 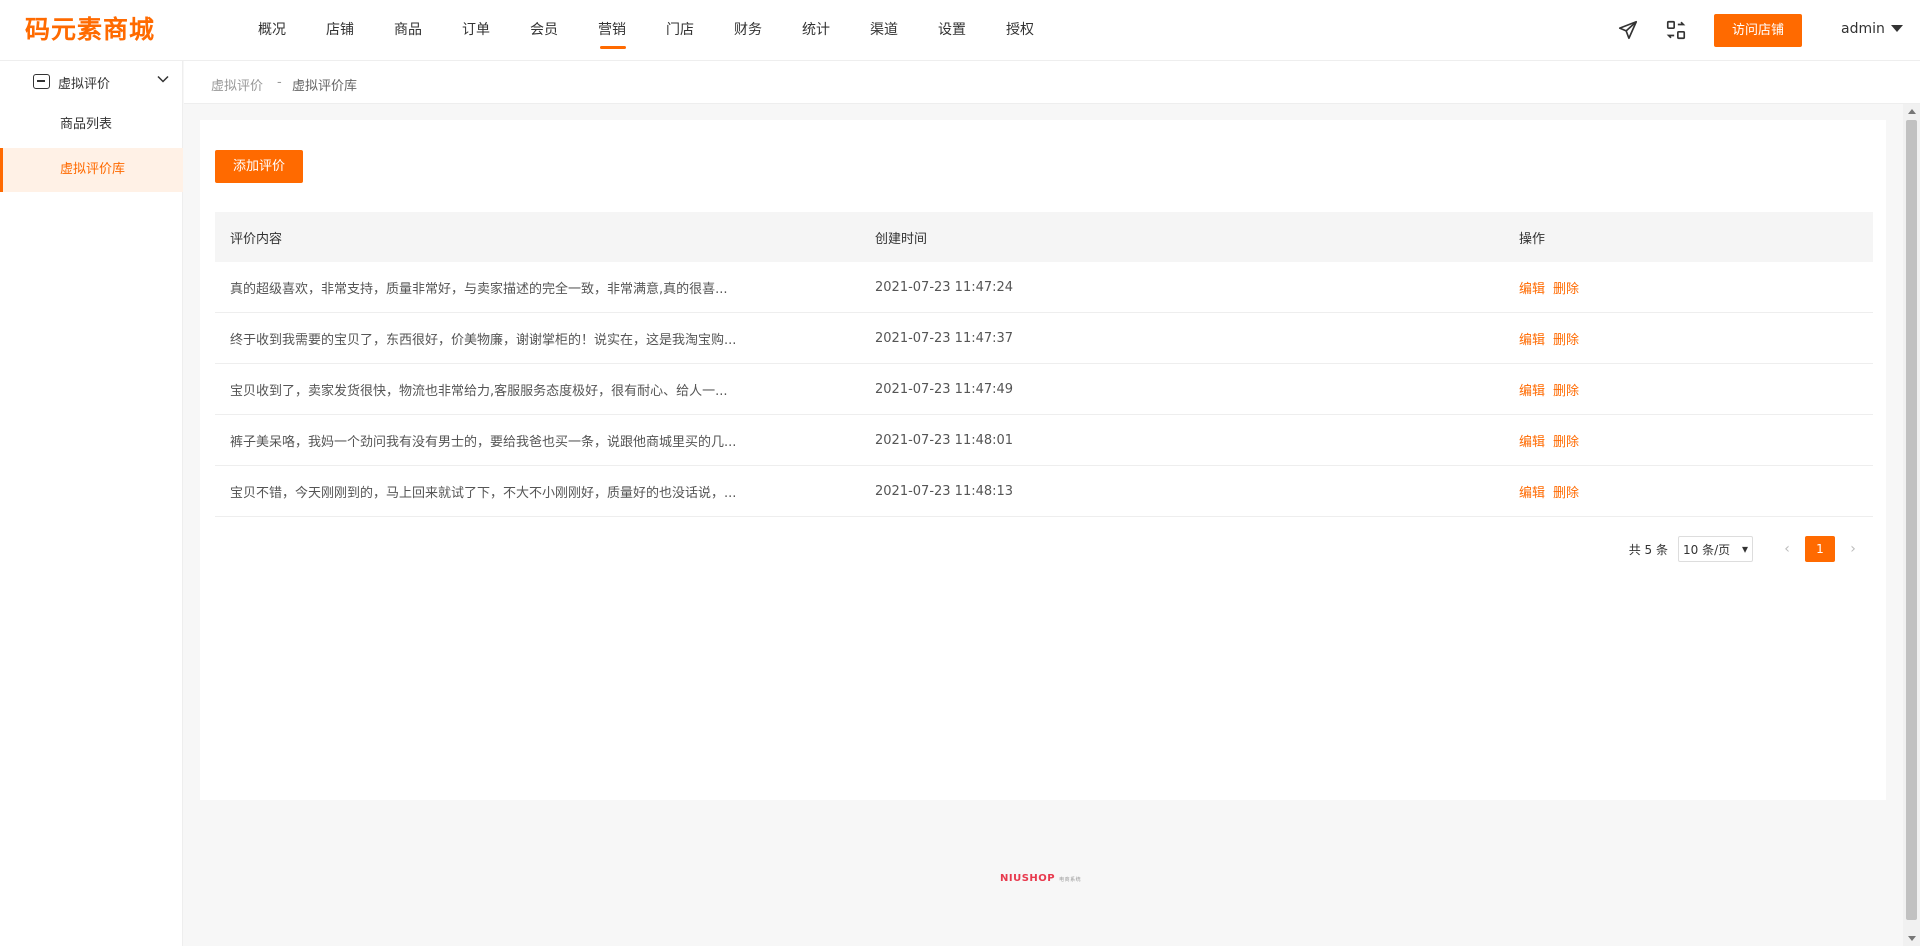 I want to click on send-icon, so click(x=1628, y=30).